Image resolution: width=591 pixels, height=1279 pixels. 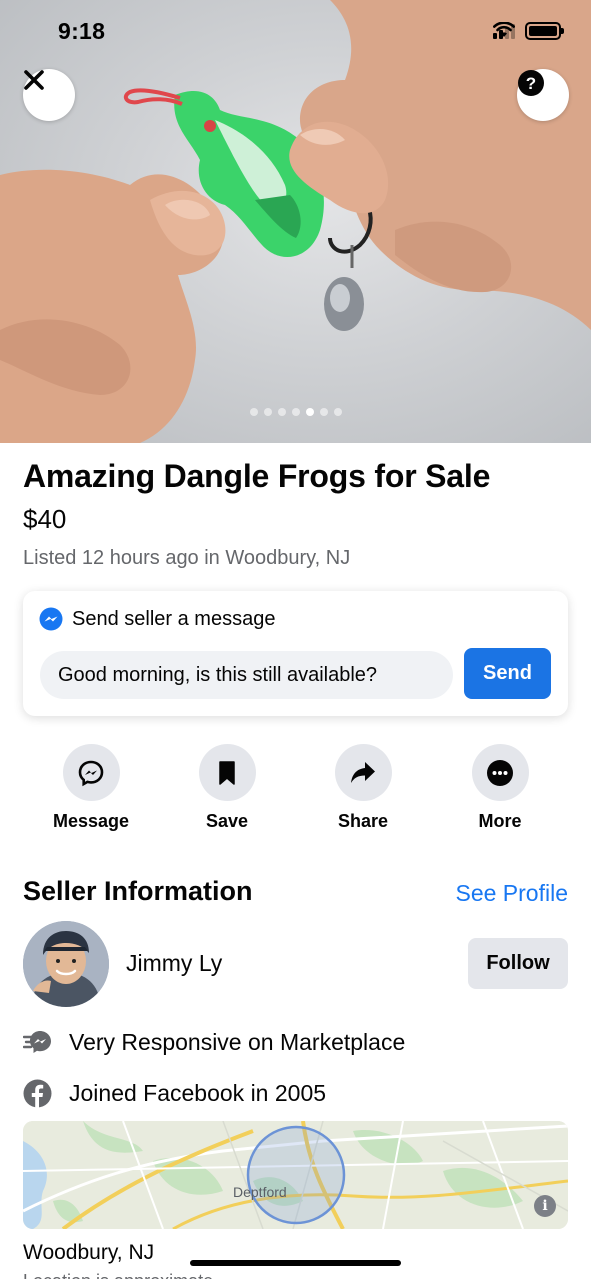 I want to click on joined-row: Joined Facebook in 2005, so click(x=174, y=1093).